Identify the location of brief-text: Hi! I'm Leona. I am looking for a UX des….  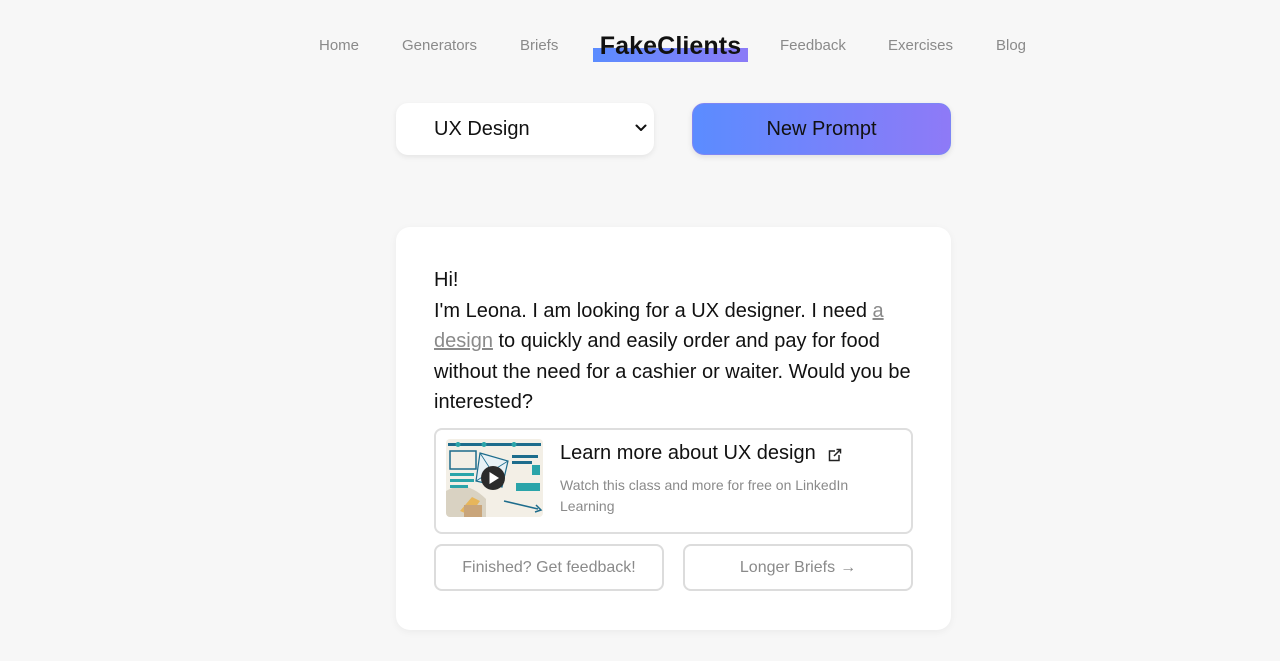
(674, 341).